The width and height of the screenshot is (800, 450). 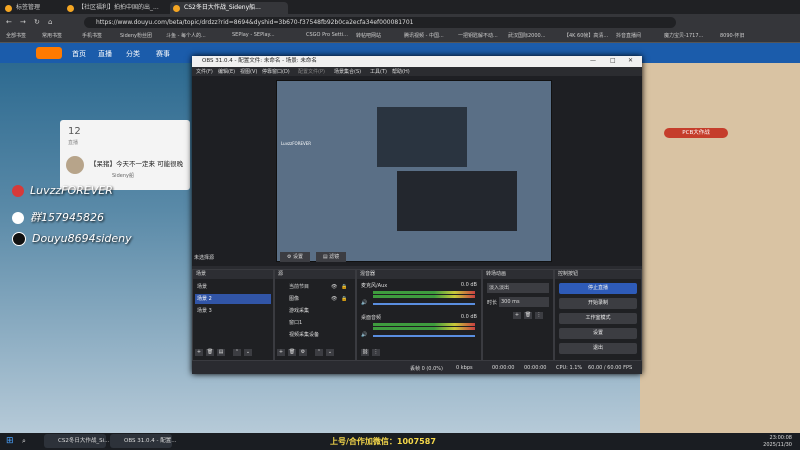 What do you see at coordinates (136, 35) in the screenshot?
I see `bookmark-item: Sideny粉丝团` at bounding box center [136, 35].